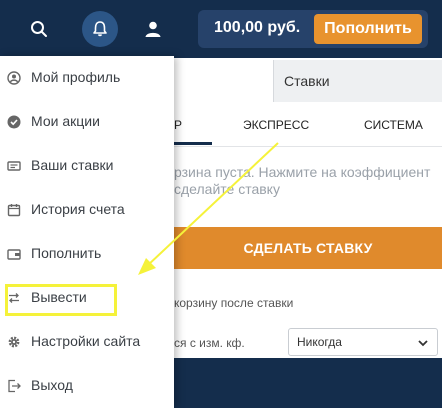  What do you see at coordinates (61, 300) in the screenshot?
I see `annotation-highlight-box` at bounding box center [61, 300].